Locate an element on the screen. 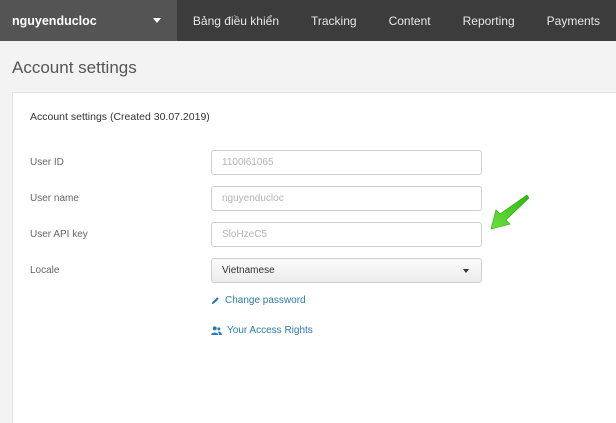  api-key-label: User API key is located at coordinates (59, 234).